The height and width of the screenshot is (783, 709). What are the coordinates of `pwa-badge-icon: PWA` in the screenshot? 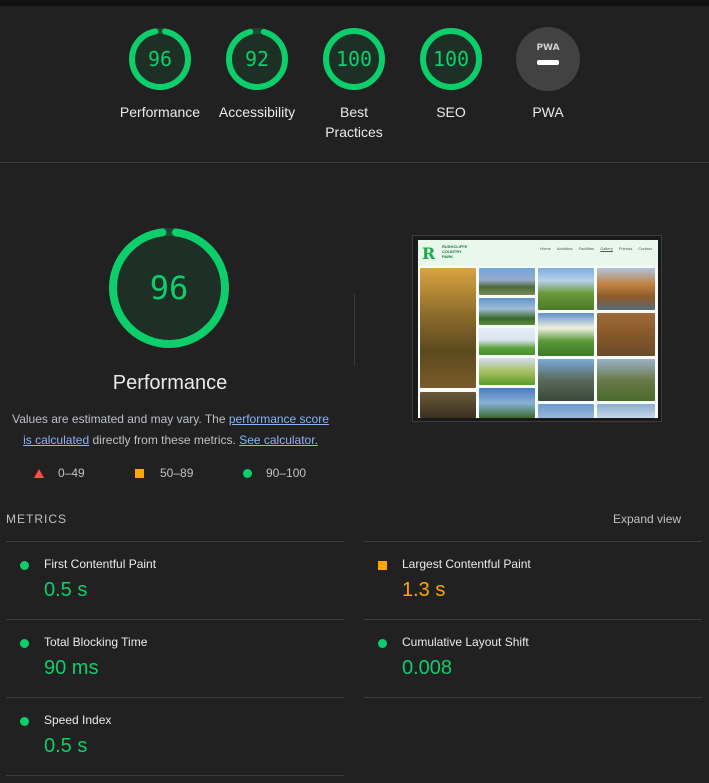 It's located at (548, 59).